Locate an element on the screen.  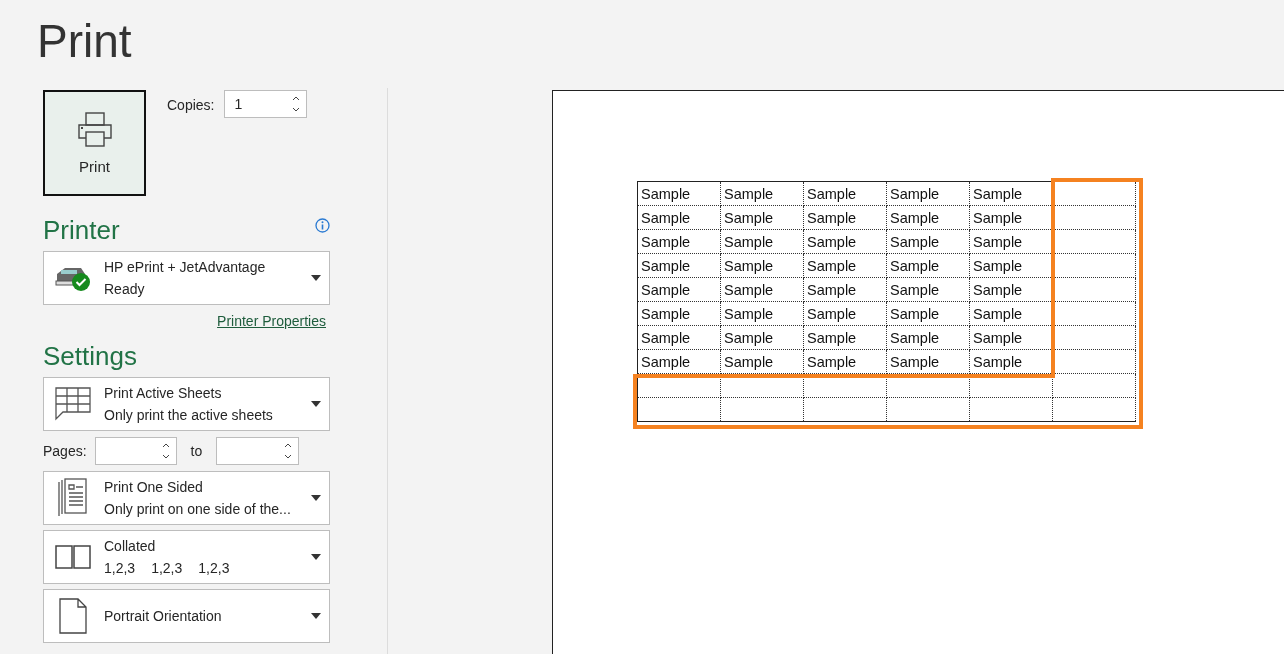
pages-from-field is located at coordinates (135, 451).